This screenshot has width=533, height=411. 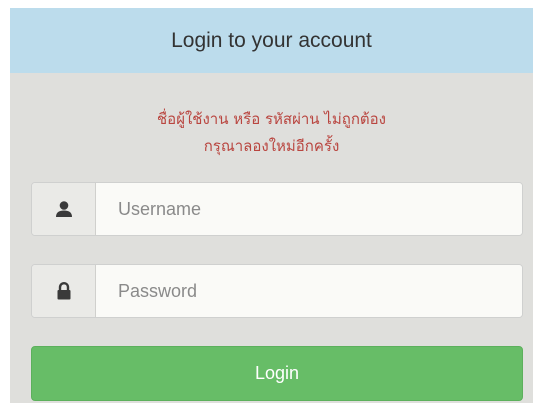 I want to click on lock-icon, so click(x=64, y=291).